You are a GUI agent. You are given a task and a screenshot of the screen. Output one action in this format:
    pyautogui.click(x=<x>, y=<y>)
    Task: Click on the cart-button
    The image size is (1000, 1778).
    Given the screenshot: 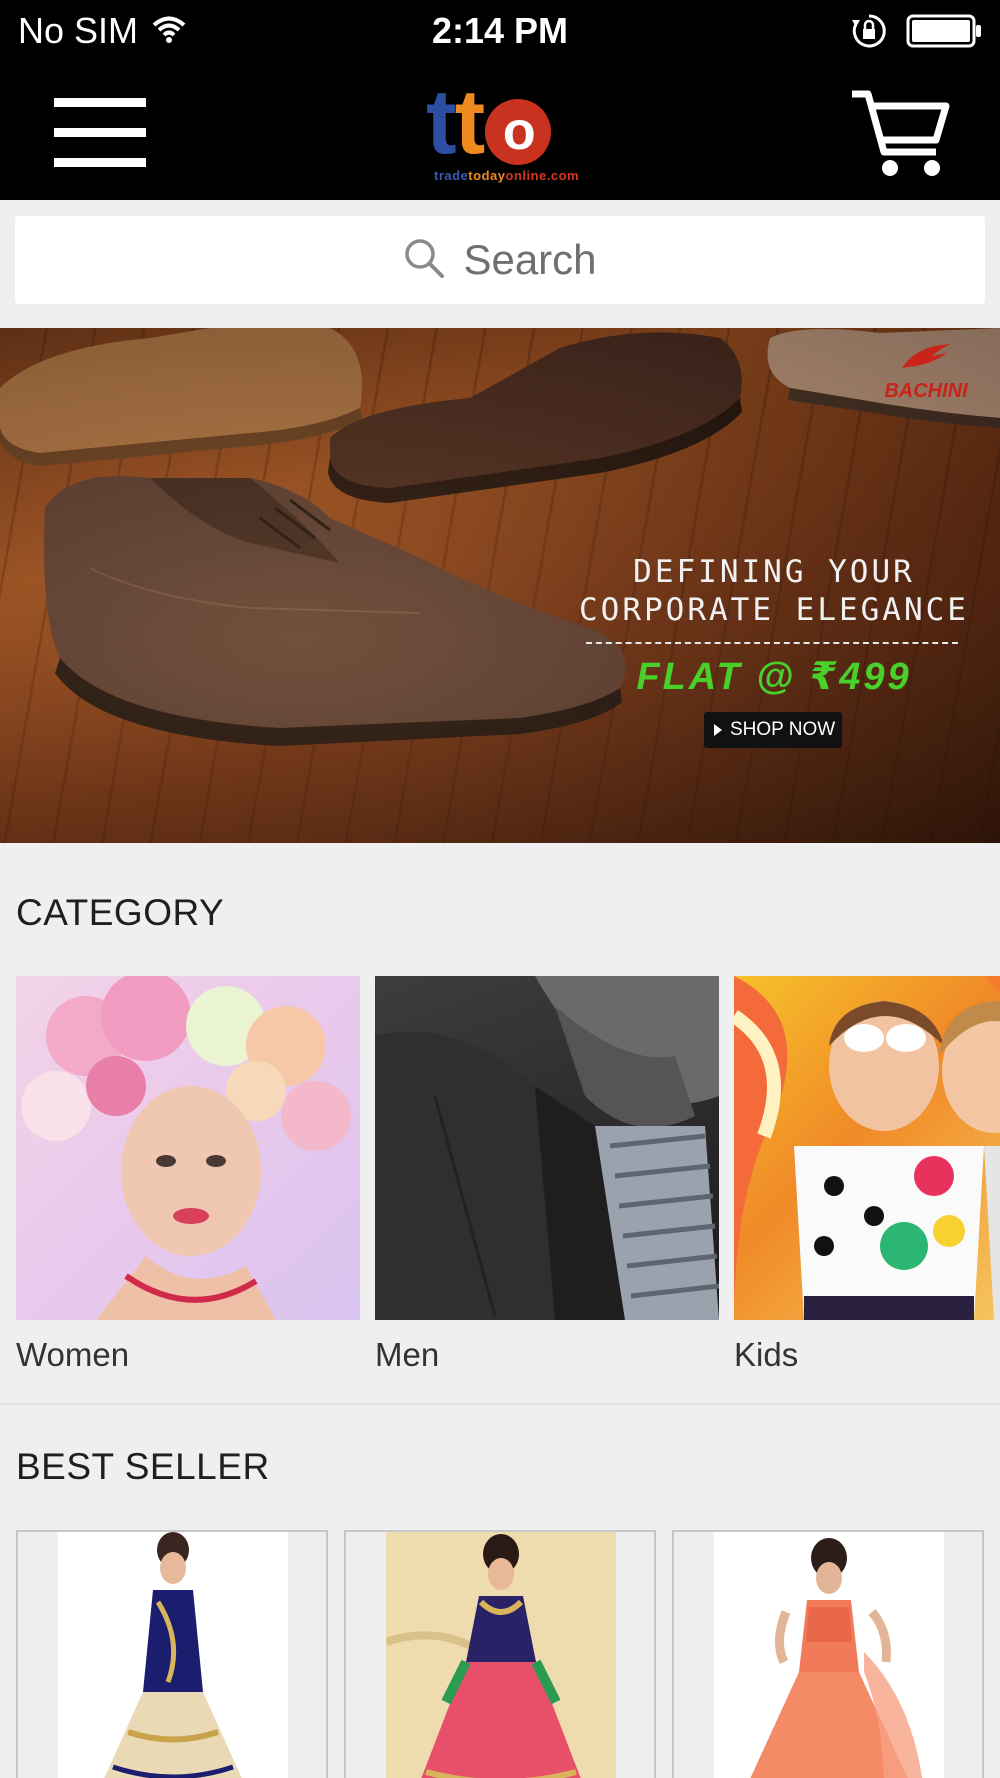 What is the action you would take?
    pyautogui.click(x=900, y=134)
    